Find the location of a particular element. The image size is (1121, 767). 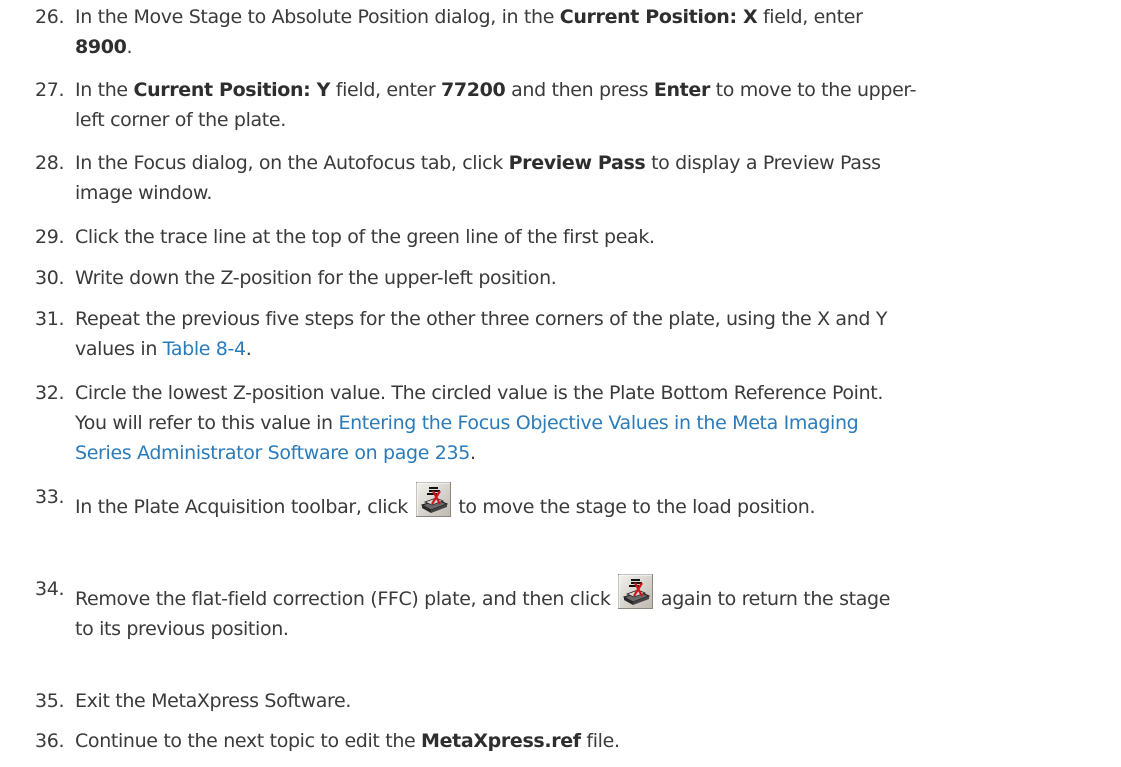

step-text: Continue to the next topic to edit the is located at coordinates (248, 741).